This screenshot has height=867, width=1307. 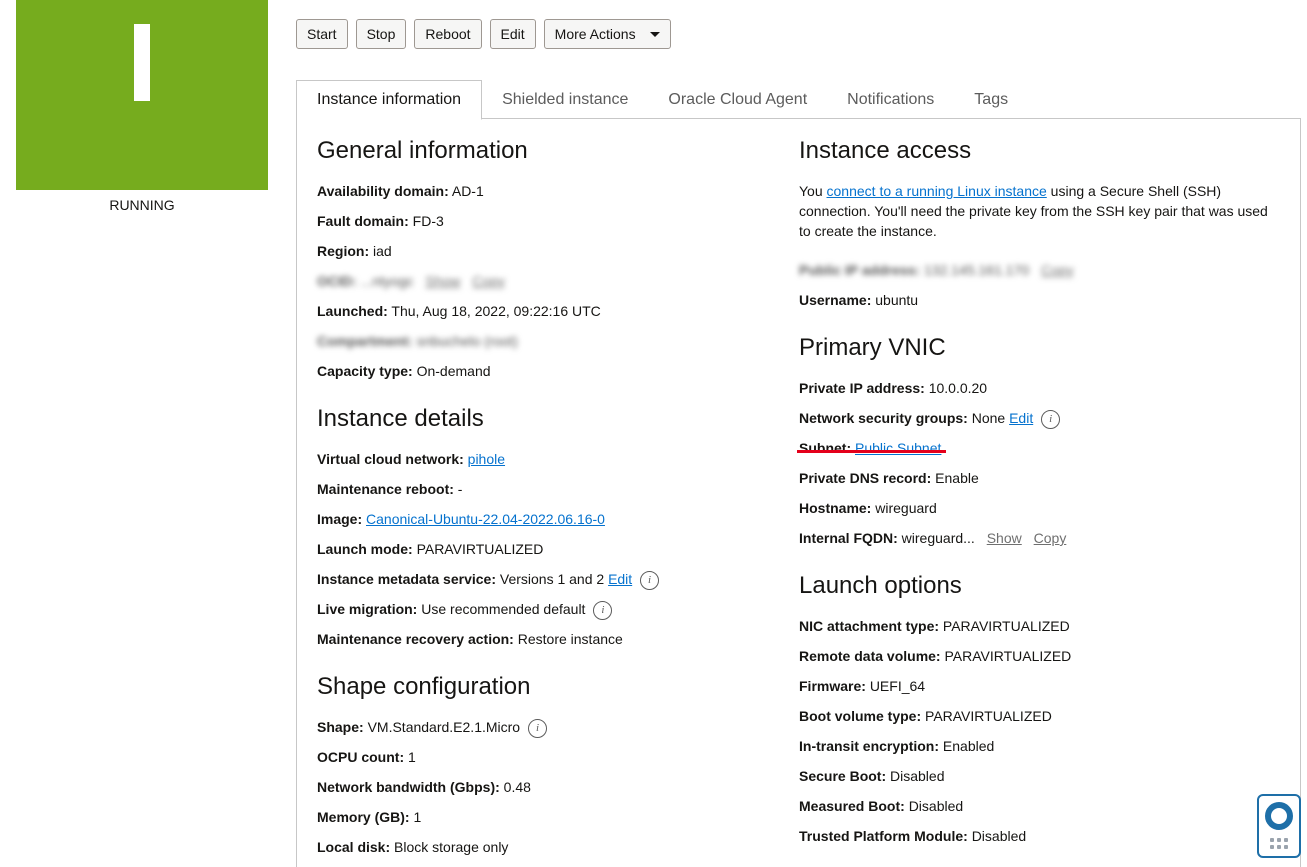 I want to click on edit-button: Edit, so click(x=512, y=34).